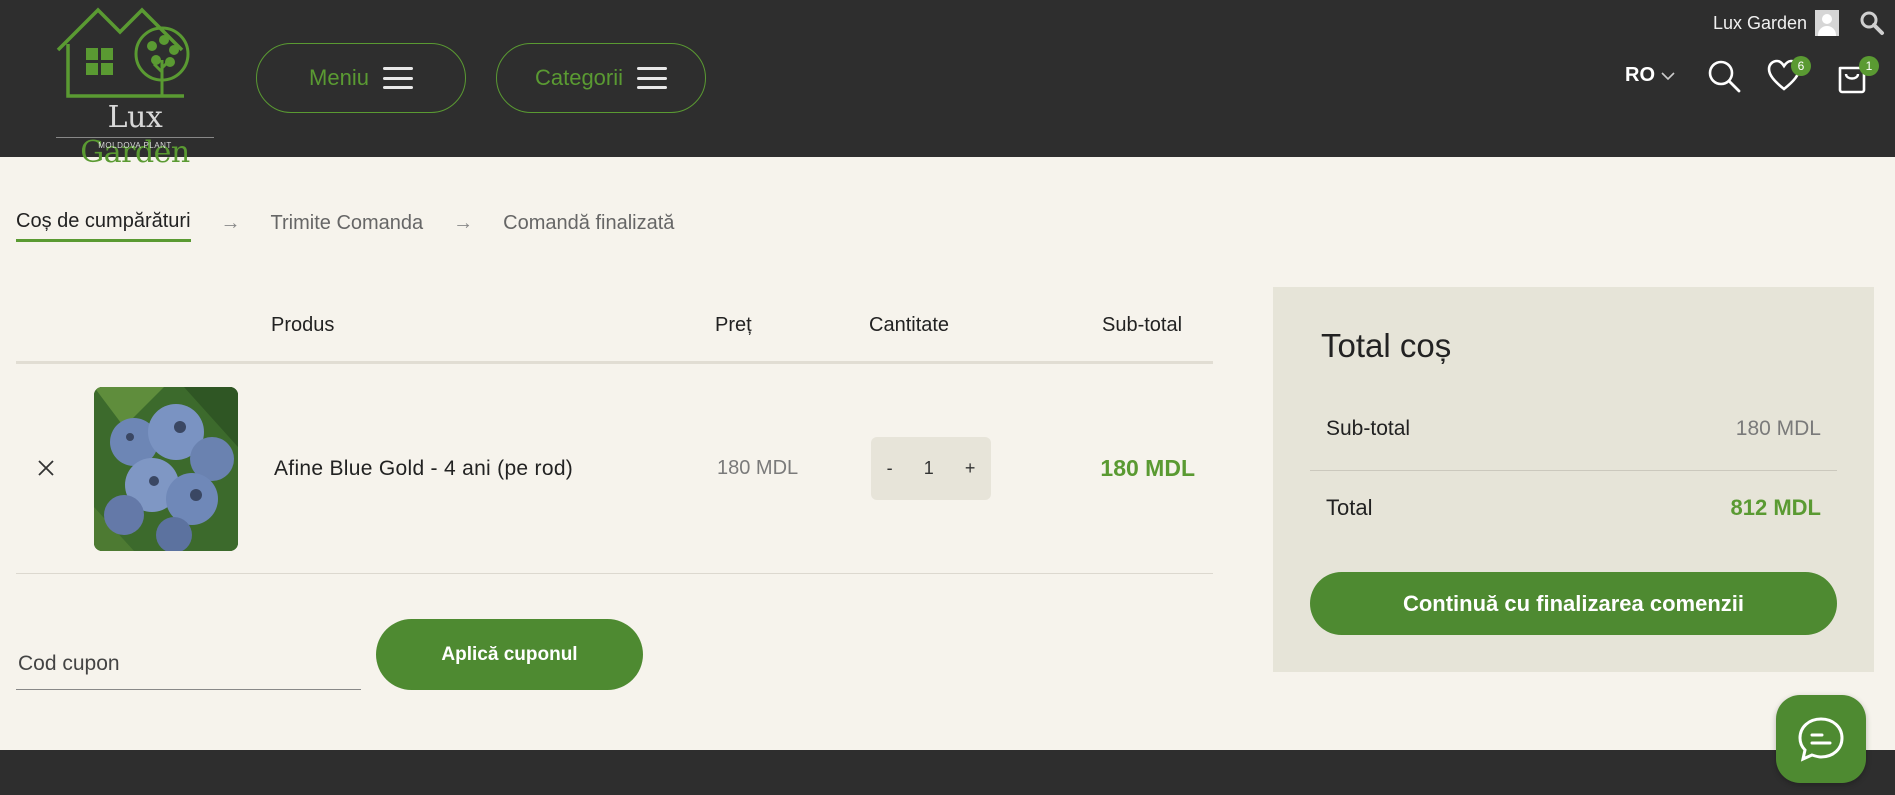  What do you see at coordinates (1386, 345) in the screenshot?
I see `totals-title: Total coș` at bounding box center [1386, 345].